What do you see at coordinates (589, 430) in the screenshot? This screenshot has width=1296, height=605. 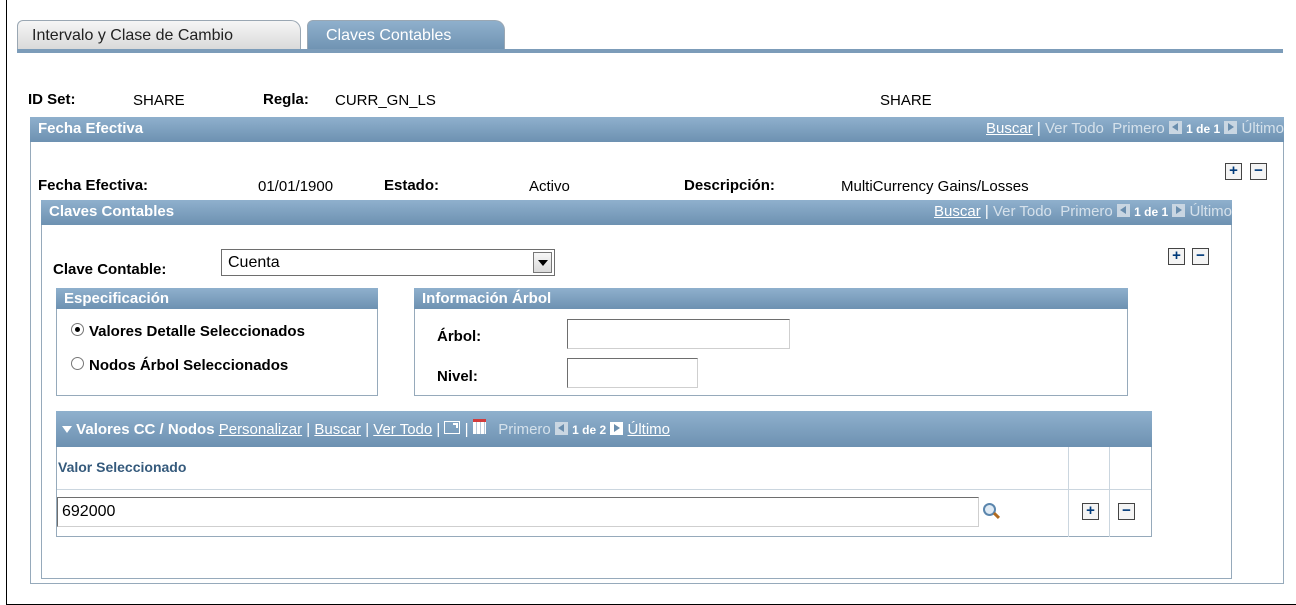 I see `values-row-count: 1 de 2` at bounding box center [589, 430].